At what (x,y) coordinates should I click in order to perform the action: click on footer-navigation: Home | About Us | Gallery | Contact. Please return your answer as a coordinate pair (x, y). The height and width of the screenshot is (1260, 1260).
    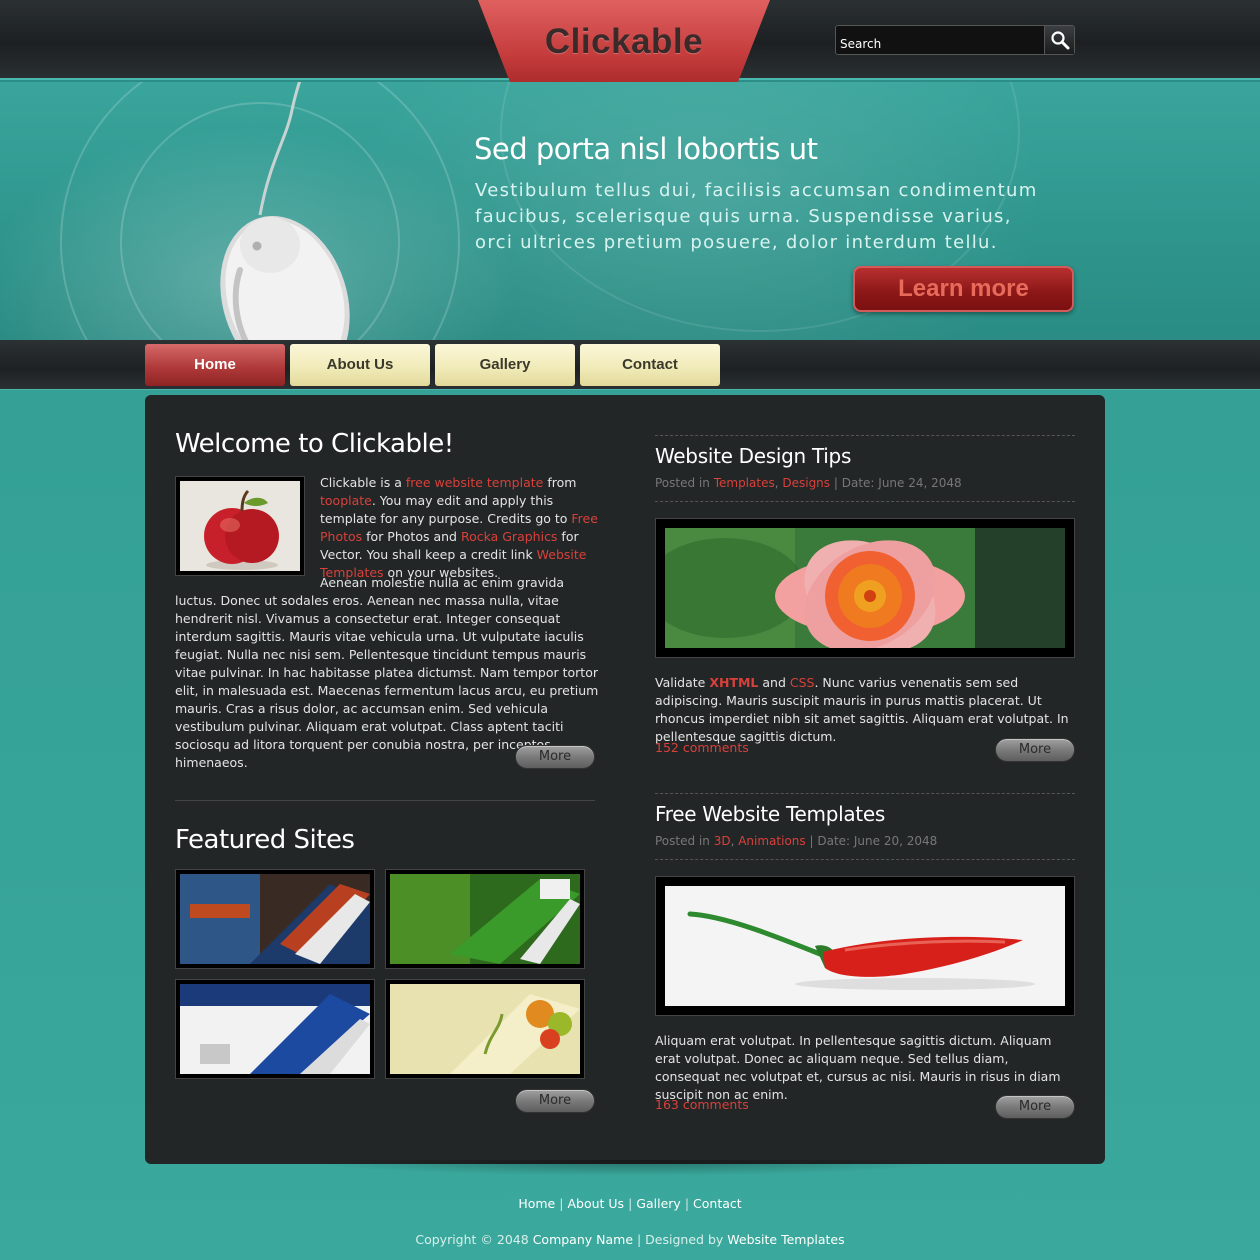
    Looking at the image, I should click on (630, 1203).